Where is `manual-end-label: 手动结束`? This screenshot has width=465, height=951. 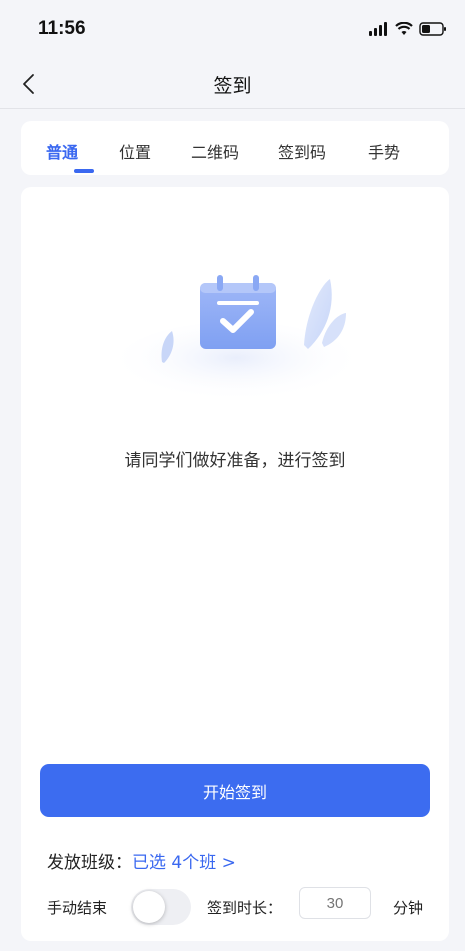
manual-end-label: 手动结束 is located at coordinates (77, 908).